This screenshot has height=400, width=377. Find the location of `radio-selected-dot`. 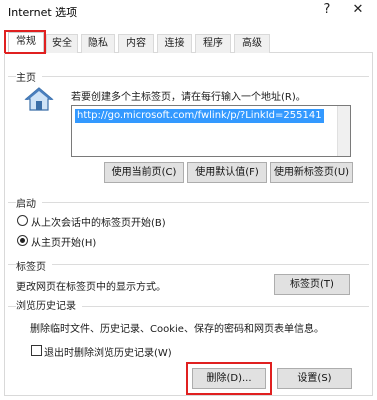

radio-selected-dot is located at coordinates (22, 240).